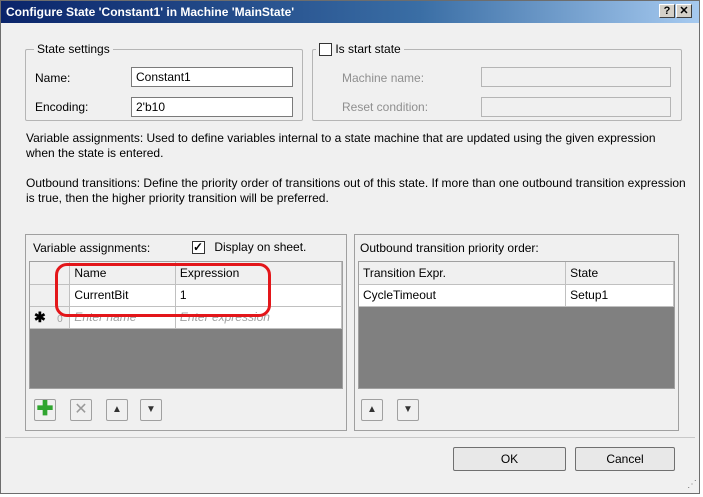  I want to click on add-icon: ✚, so click(45, 409).